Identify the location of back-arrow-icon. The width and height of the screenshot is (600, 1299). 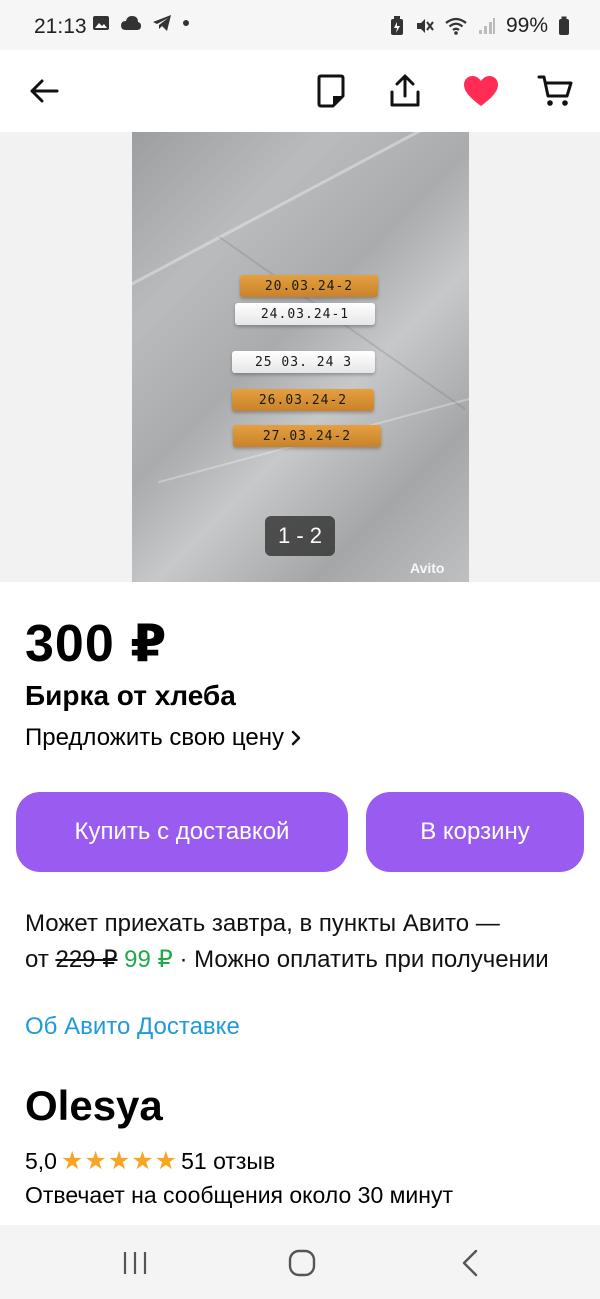
(44, 91).